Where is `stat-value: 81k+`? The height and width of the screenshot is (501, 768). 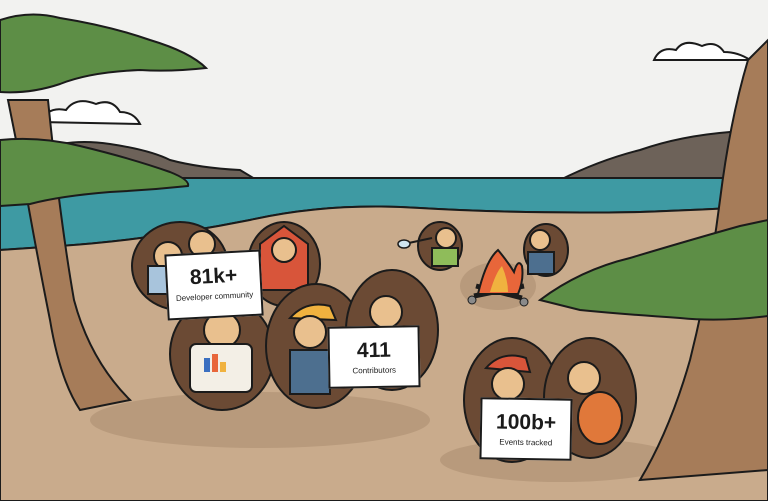
stat-value: 81k+ is located at coordinates (213, 276).